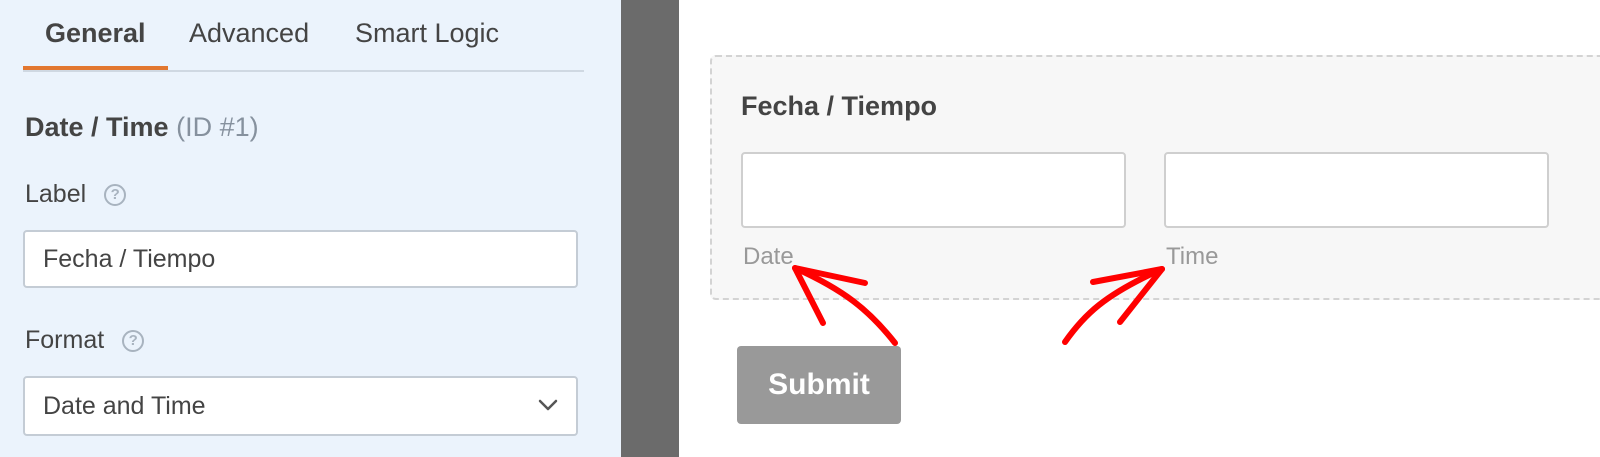 This screenshot has width=1600, height=457. What do you see at coordinates (217, 127) in the screenshot?
I see `field-id: (ID #1)` at bounding box center [217, 127].